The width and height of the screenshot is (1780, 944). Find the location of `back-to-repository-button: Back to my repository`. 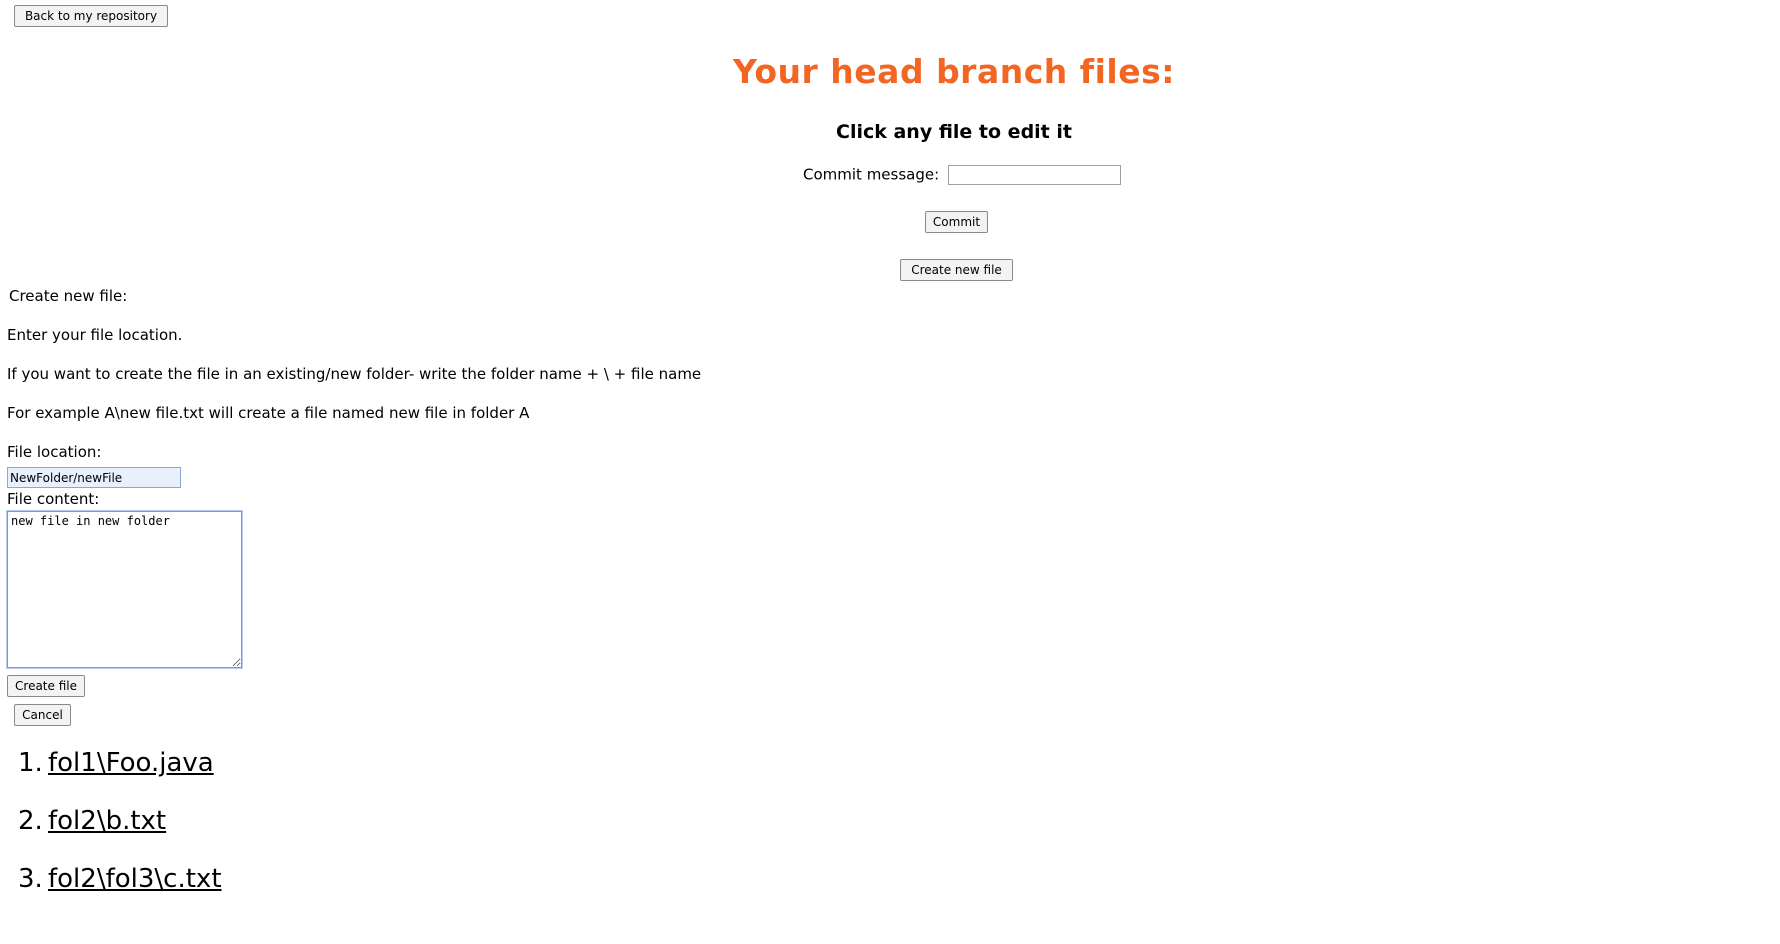

back-to-repository-button: Back to my repository is located at coordinates (91, 16).